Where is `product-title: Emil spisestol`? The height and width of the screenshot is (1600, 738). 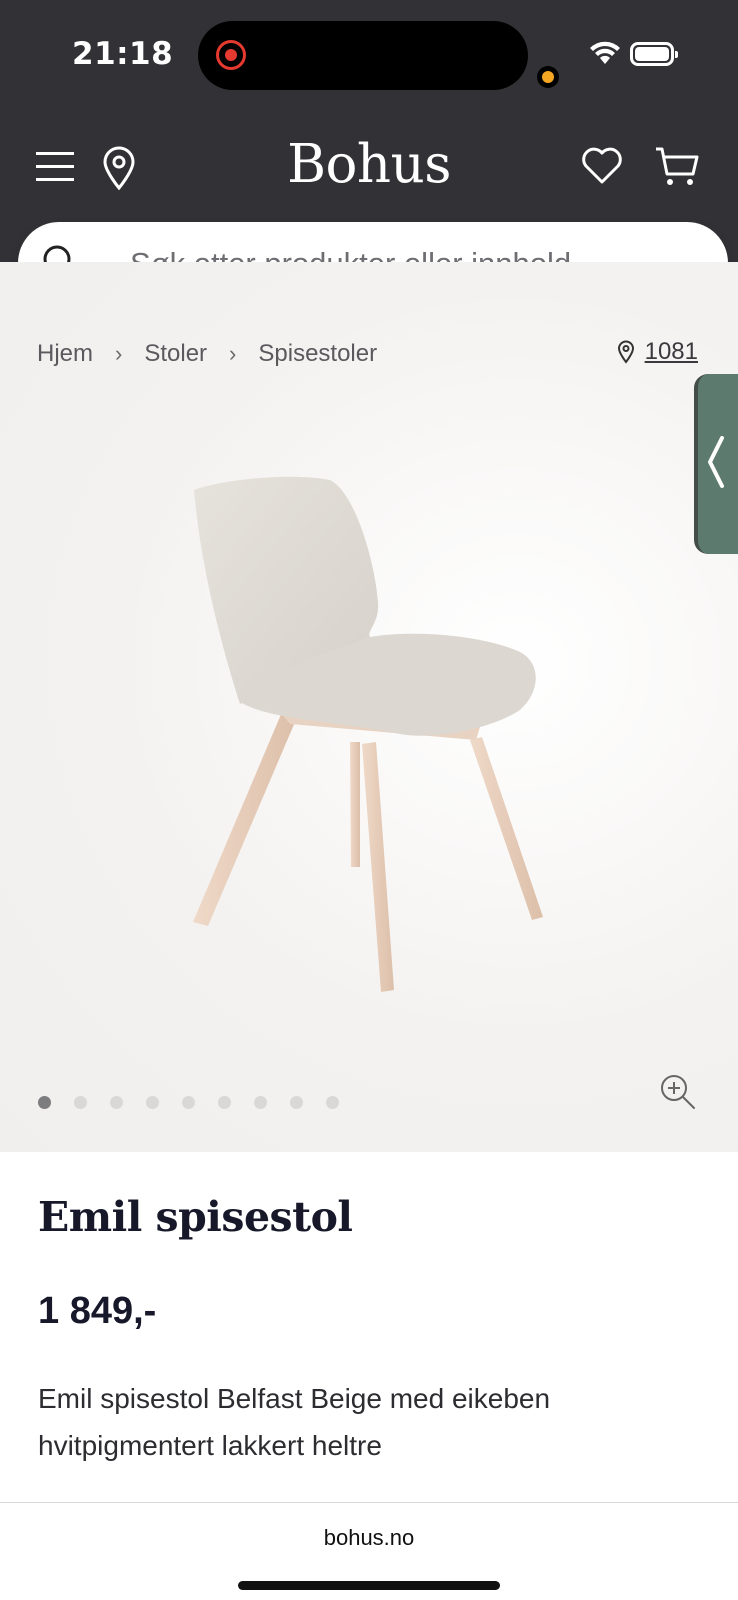 product-title: Emil spisestol is located at coordinates (195, 1217).